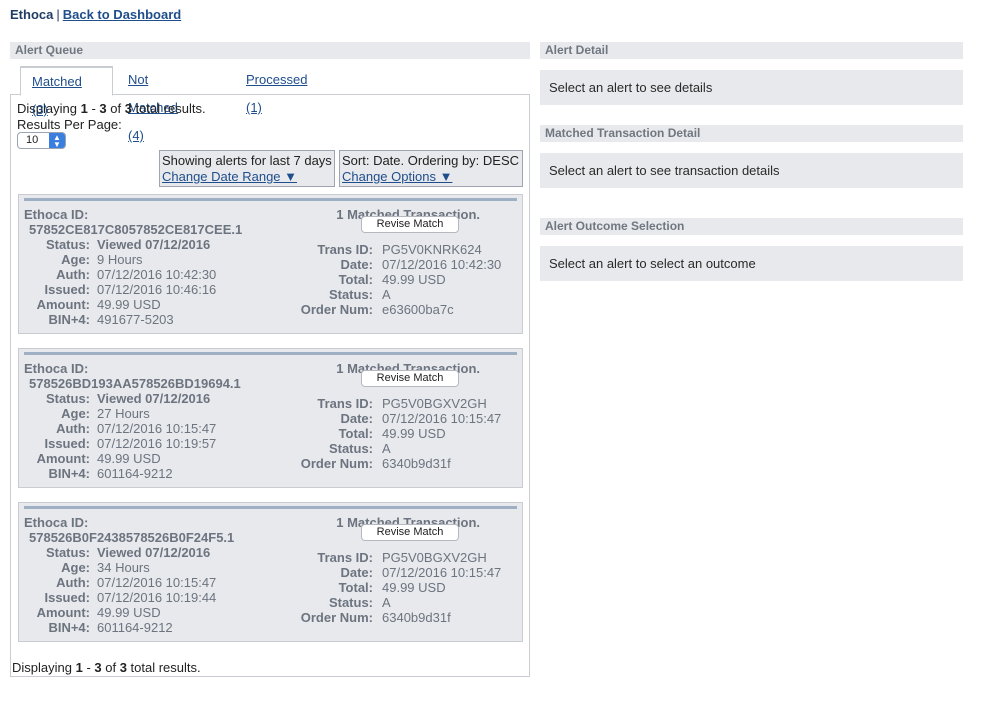 The height and width of the screenshot is (702, 981). Describe the element at coordinates (229, 176) in the screenshot. I see `change-date-range-link: Change Date Range ▼` at that location.